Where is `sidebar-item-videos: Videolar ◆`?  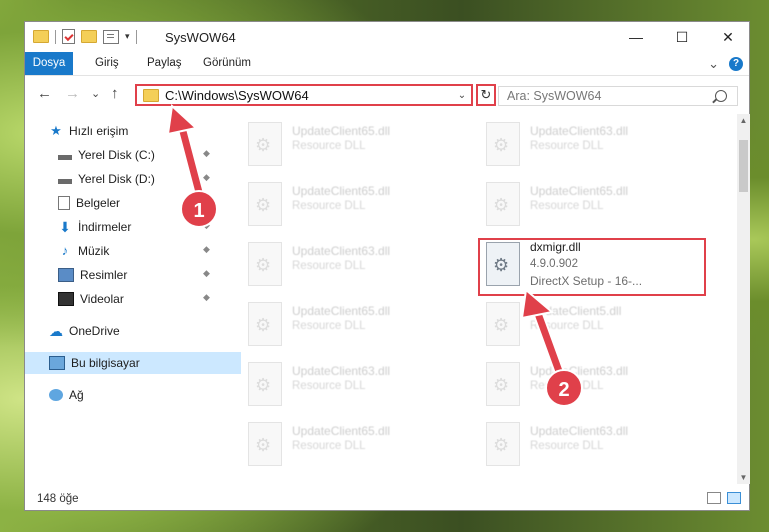 sidebar-item-videos: Videolar ◆ is located at coordinates (137, 299).